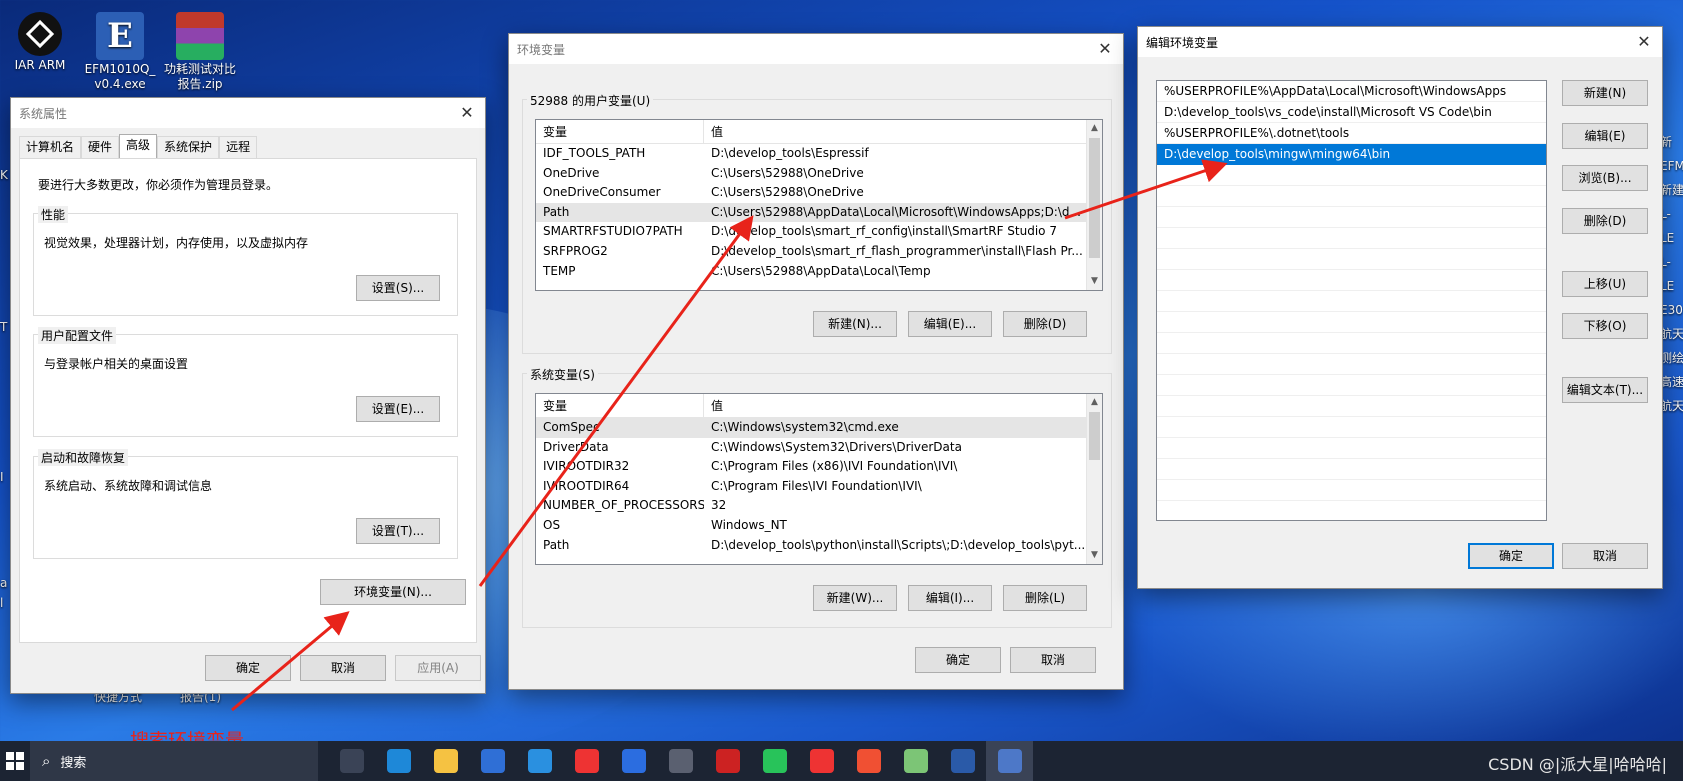 Image resolution: width=1683 pixels, height=781 pixels. I want to click on taskbar-atk-xcom-button, so click(727, 761).